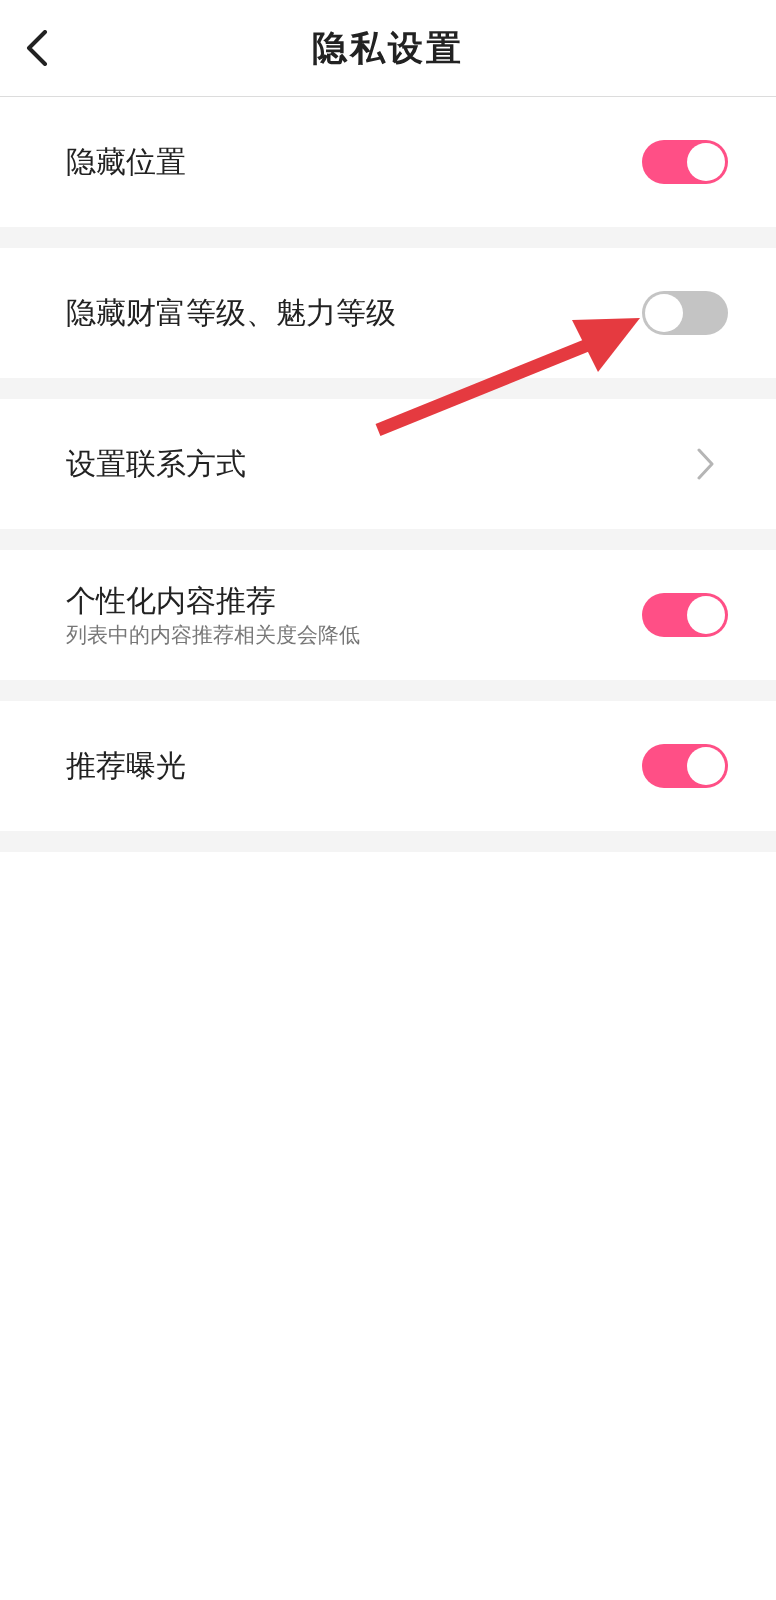 This screenshot has height=1600, width=776. I want to click on page-title: 隐私设置, so click(388, 48).